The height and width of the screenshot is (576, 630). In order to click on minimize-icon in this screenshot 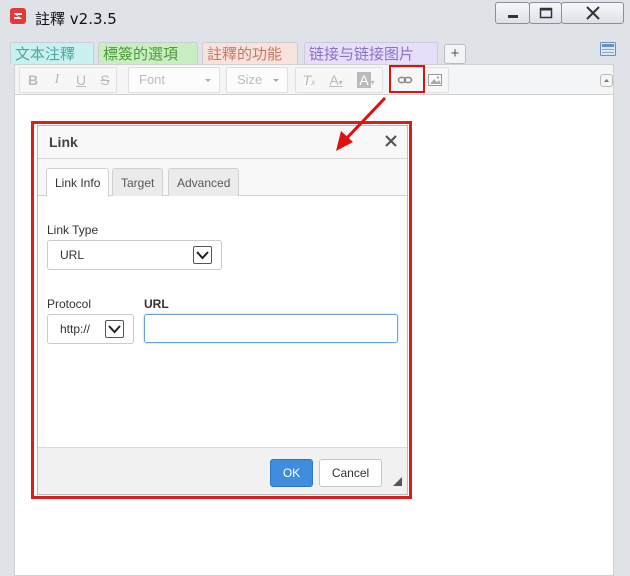, I will do `click(512, 16)`.